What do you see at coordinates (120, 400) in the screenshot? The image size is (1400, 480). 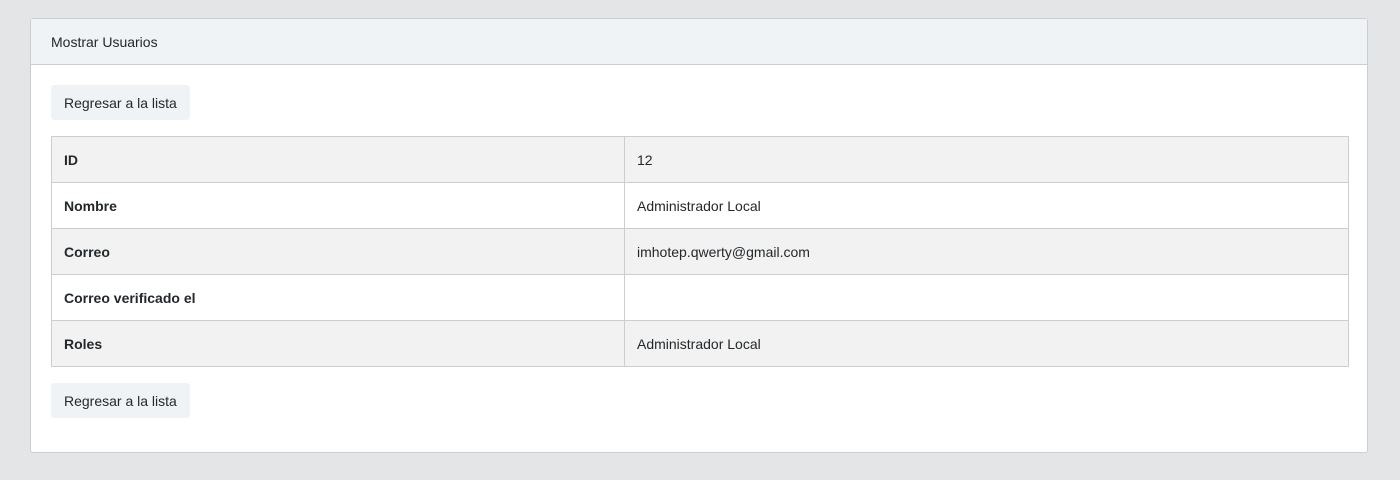 I see `back-to-list-button-bottom: Regresar a la lista` at bounding box center [120, 400].